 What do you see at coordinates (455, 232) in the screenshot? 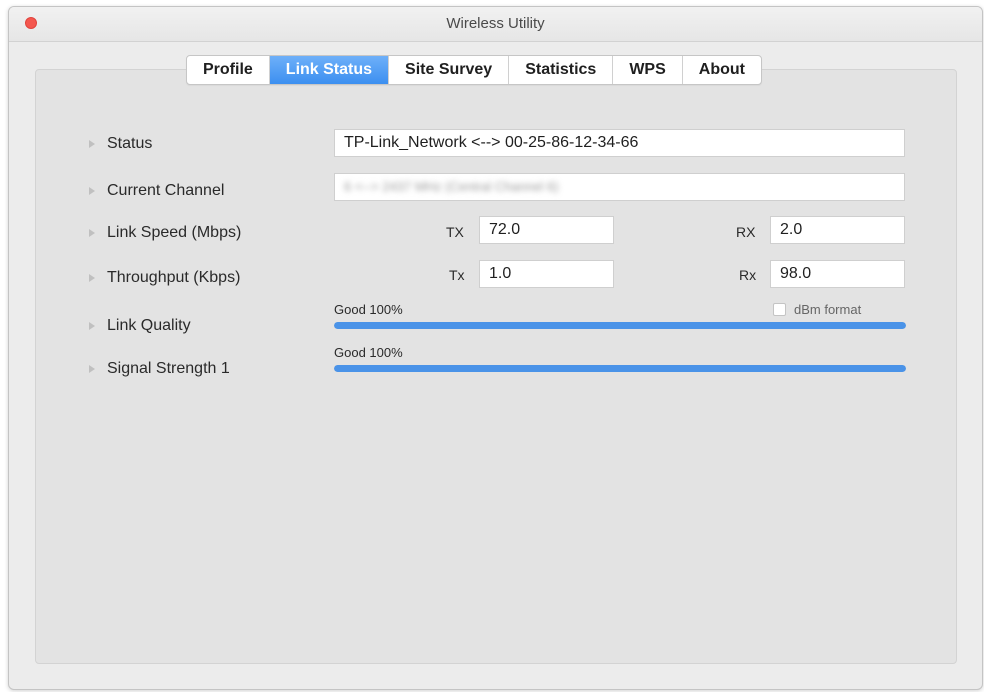
I see `link-speed-tx-label: TX` at bounding box center [455, 232].